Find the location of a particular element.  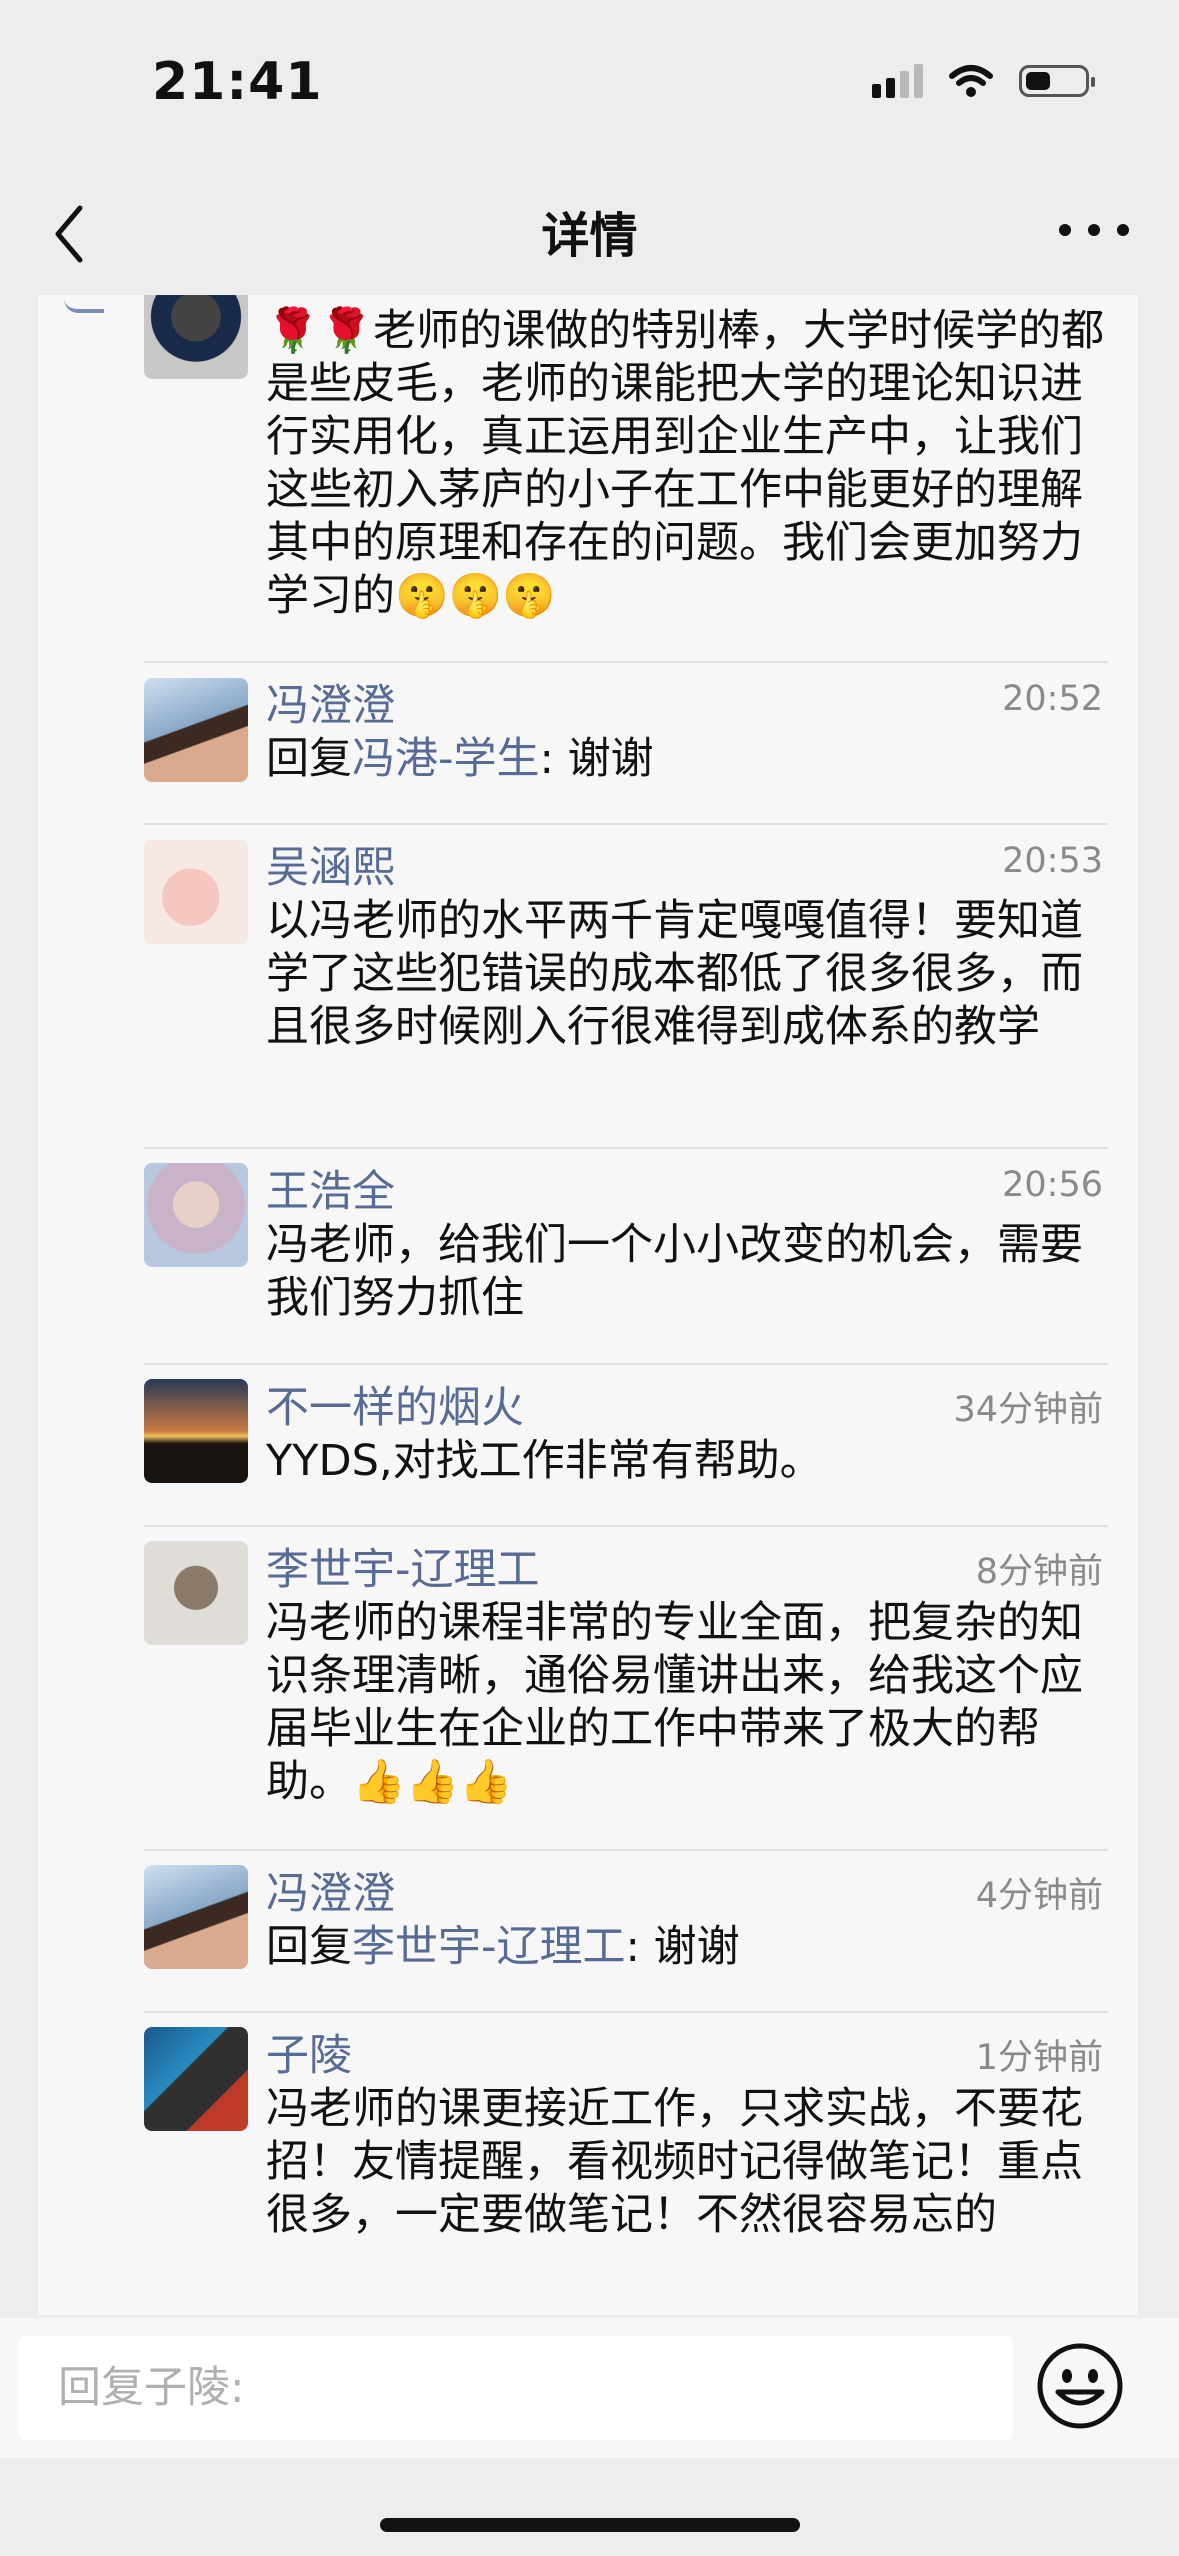

comment-text: 冯老师，给我们一个小小改变的机会，需要我们努力抓住 is located at coordinates (674, 1271).